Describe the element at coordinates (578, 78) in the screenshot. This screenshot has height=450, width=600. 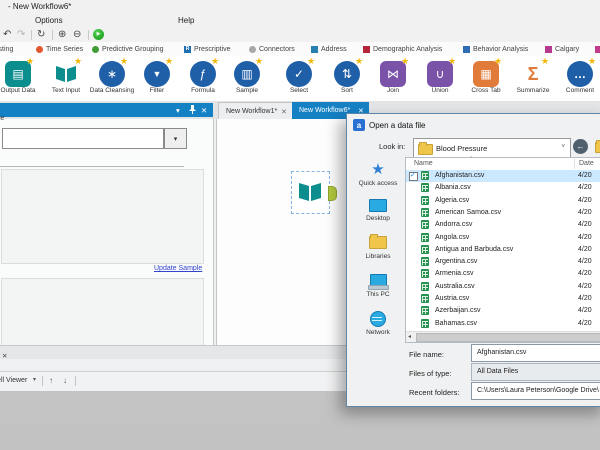
I see `tool-comment: … ★ Comment` at that location.